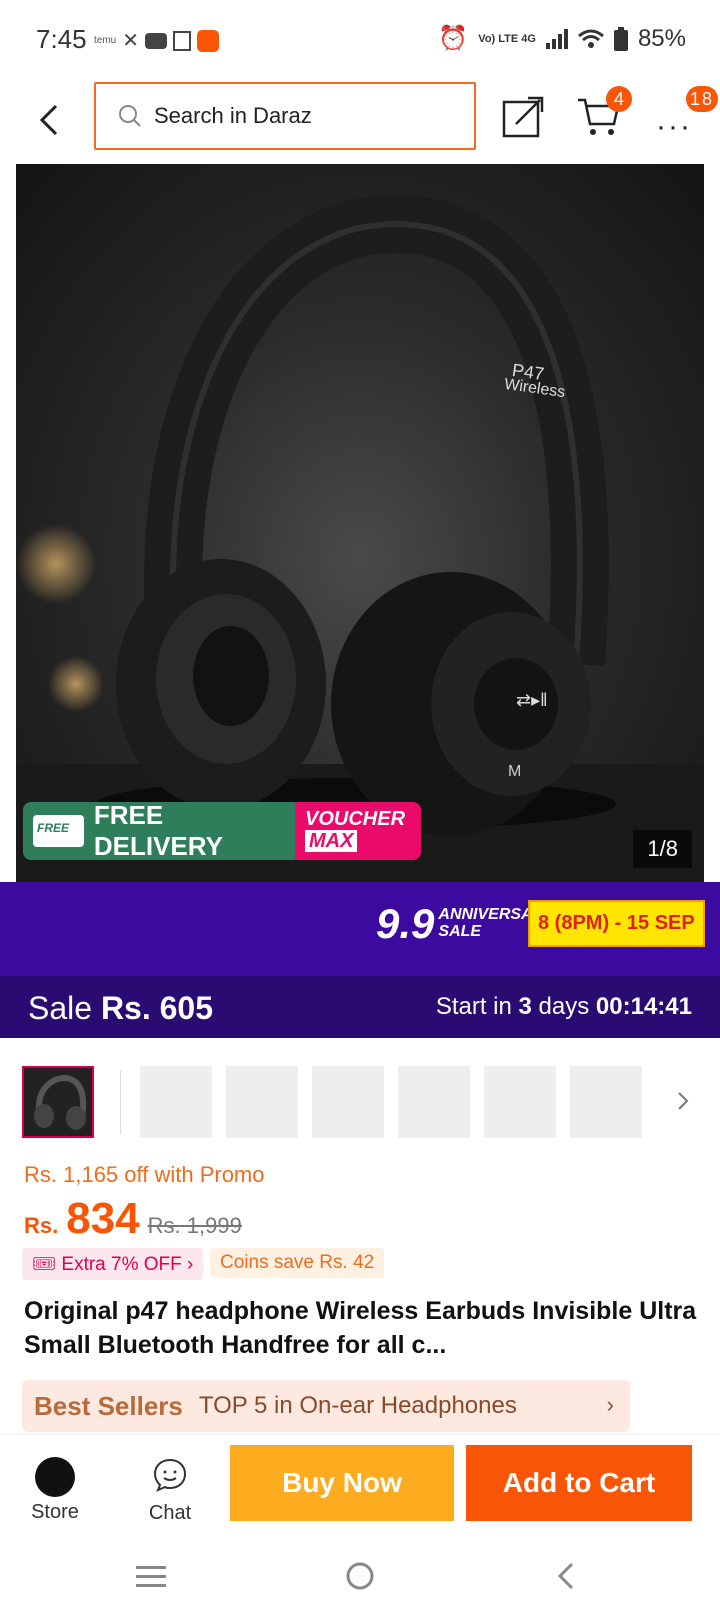 The image size is (720, 1608). I want to click on sale-start-timer: Start in 3 days 00:14:41, so click(564, 1007).